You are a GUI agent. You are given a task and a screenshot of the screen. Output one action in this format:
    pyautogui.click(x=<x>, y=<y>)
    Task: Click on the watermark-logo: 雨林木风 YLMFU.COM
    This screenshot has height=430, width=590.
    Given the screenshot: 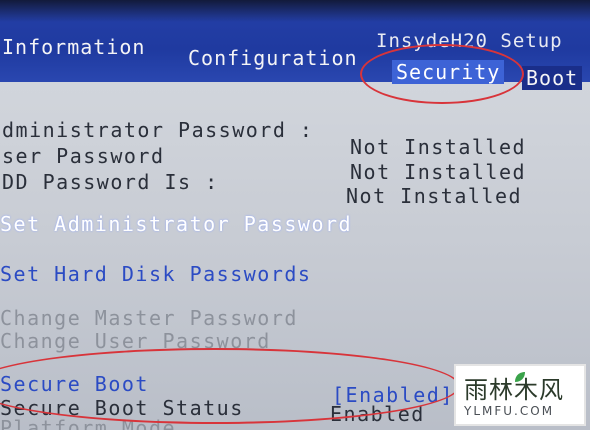 What is the action you would take?
    pyautogui.click(x=520, y=395)
    